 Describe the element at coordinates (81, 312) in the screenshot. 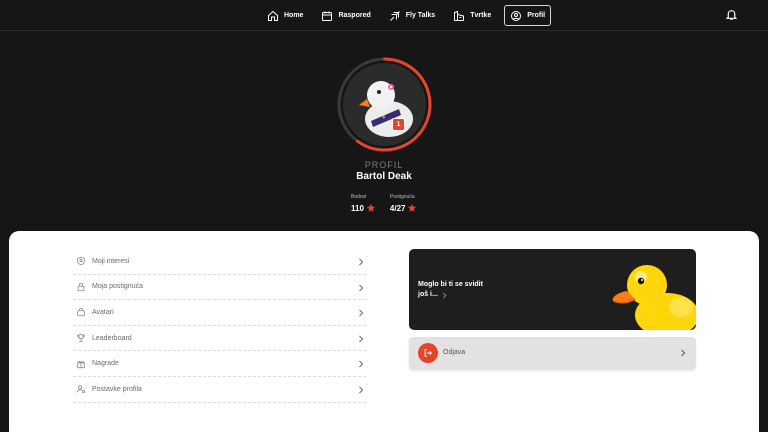

I see `bag-icon` at that location.